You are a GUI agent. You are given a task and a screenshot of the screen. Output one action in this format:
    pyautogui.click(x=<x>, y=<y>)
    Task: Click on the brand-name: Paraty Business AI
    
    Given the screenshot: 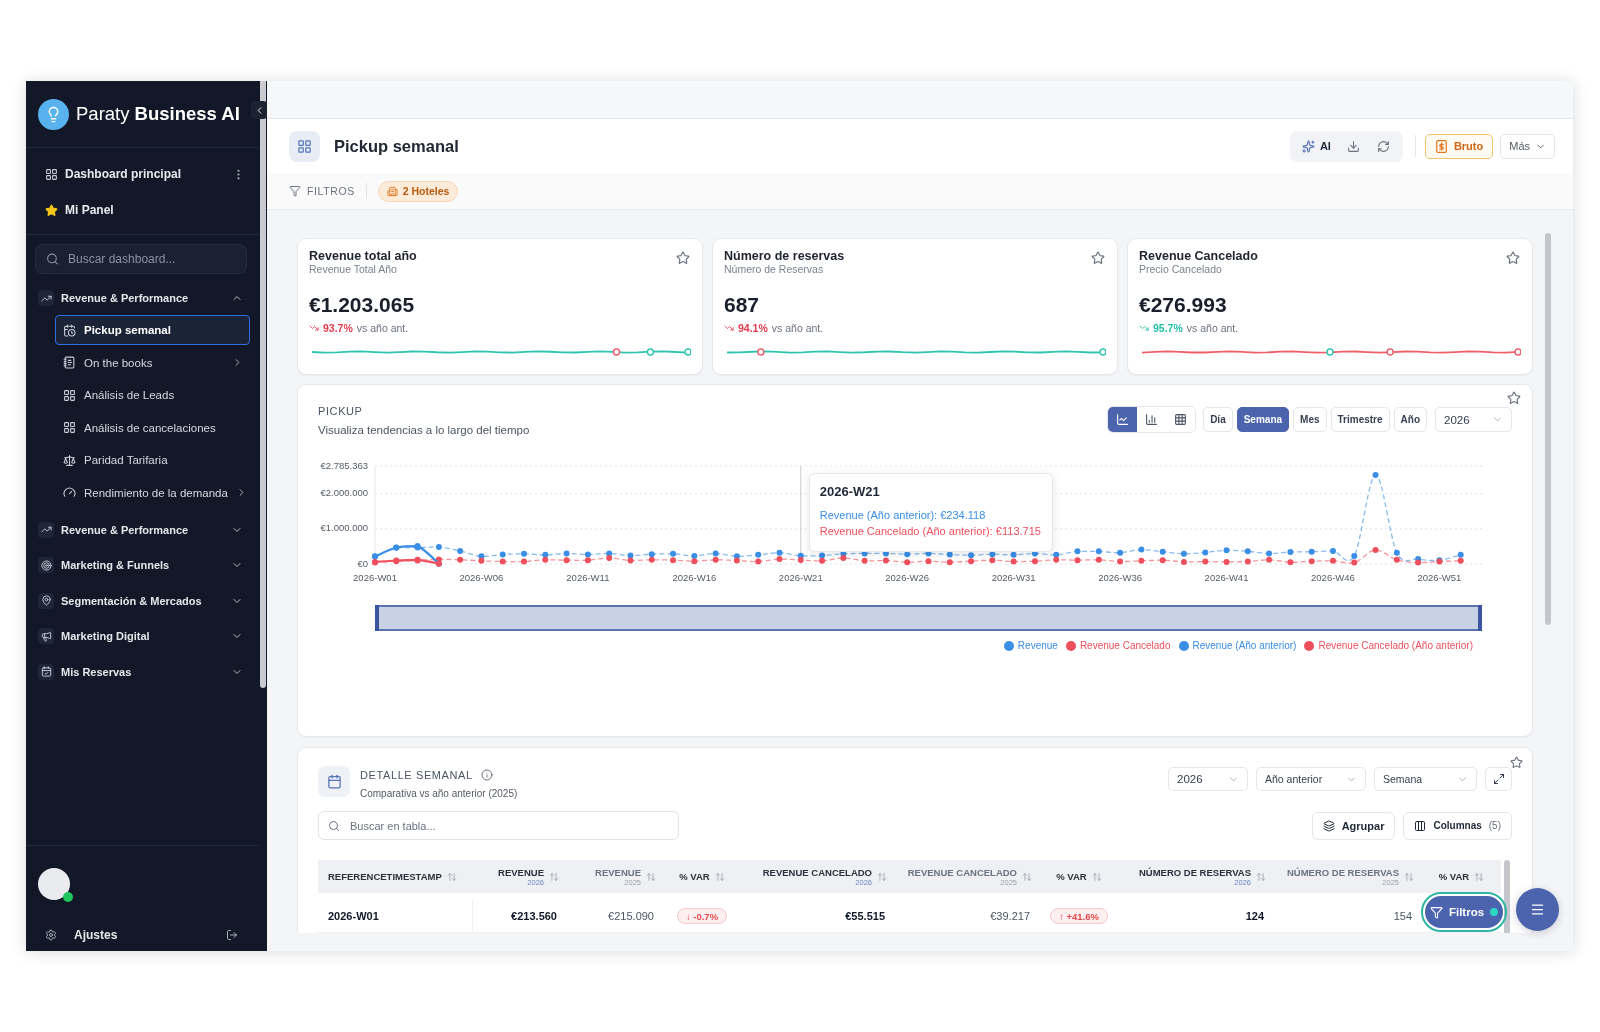 What is the action you would take?
    pyautogui.click(x=158, y=114)
    